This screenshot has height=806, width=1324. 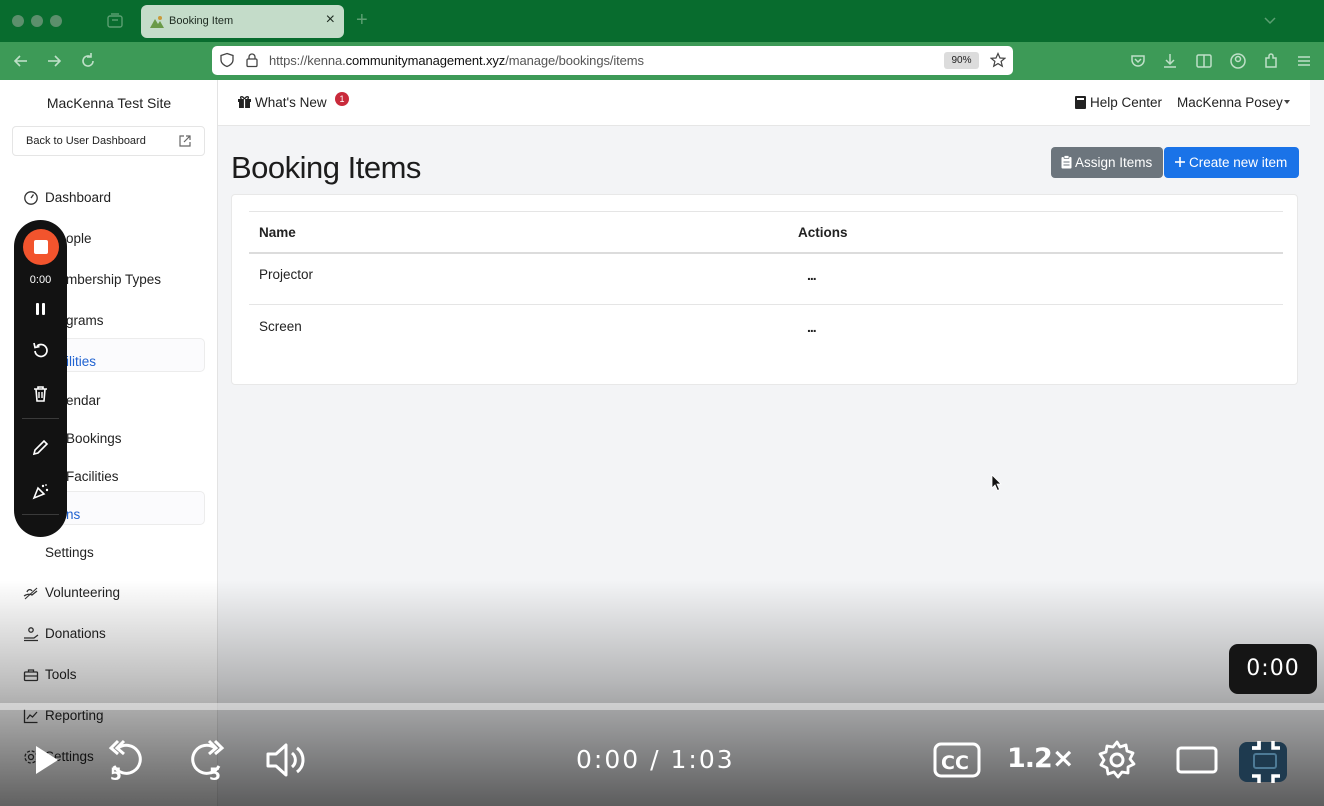 What do you see at coordinates (54, 61) in the screenshot?
I see `forward-arrow-icon` at bounding box center [54, 61].